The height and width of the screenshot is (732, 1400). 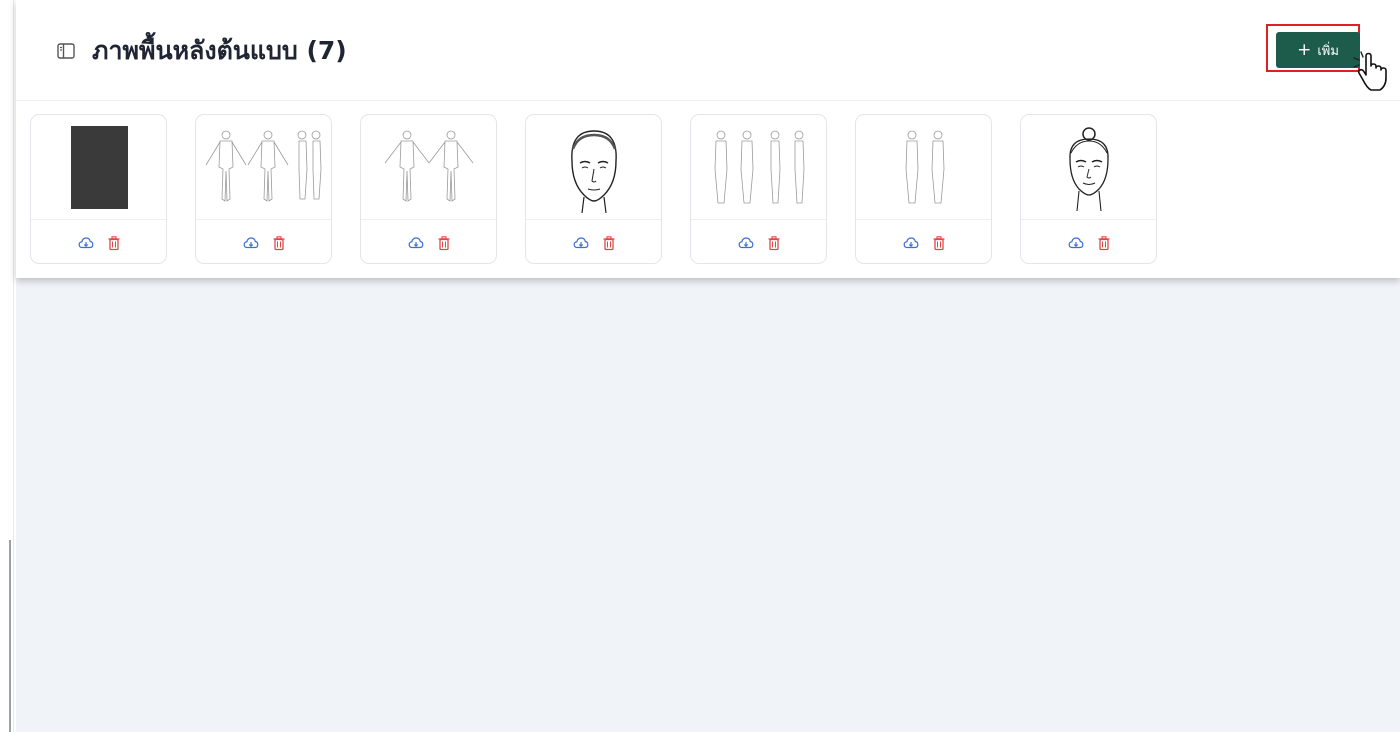 I want to click on page-title: ภาพพื้นหลังต้นแบบ (7), so click(x=219, y=50).